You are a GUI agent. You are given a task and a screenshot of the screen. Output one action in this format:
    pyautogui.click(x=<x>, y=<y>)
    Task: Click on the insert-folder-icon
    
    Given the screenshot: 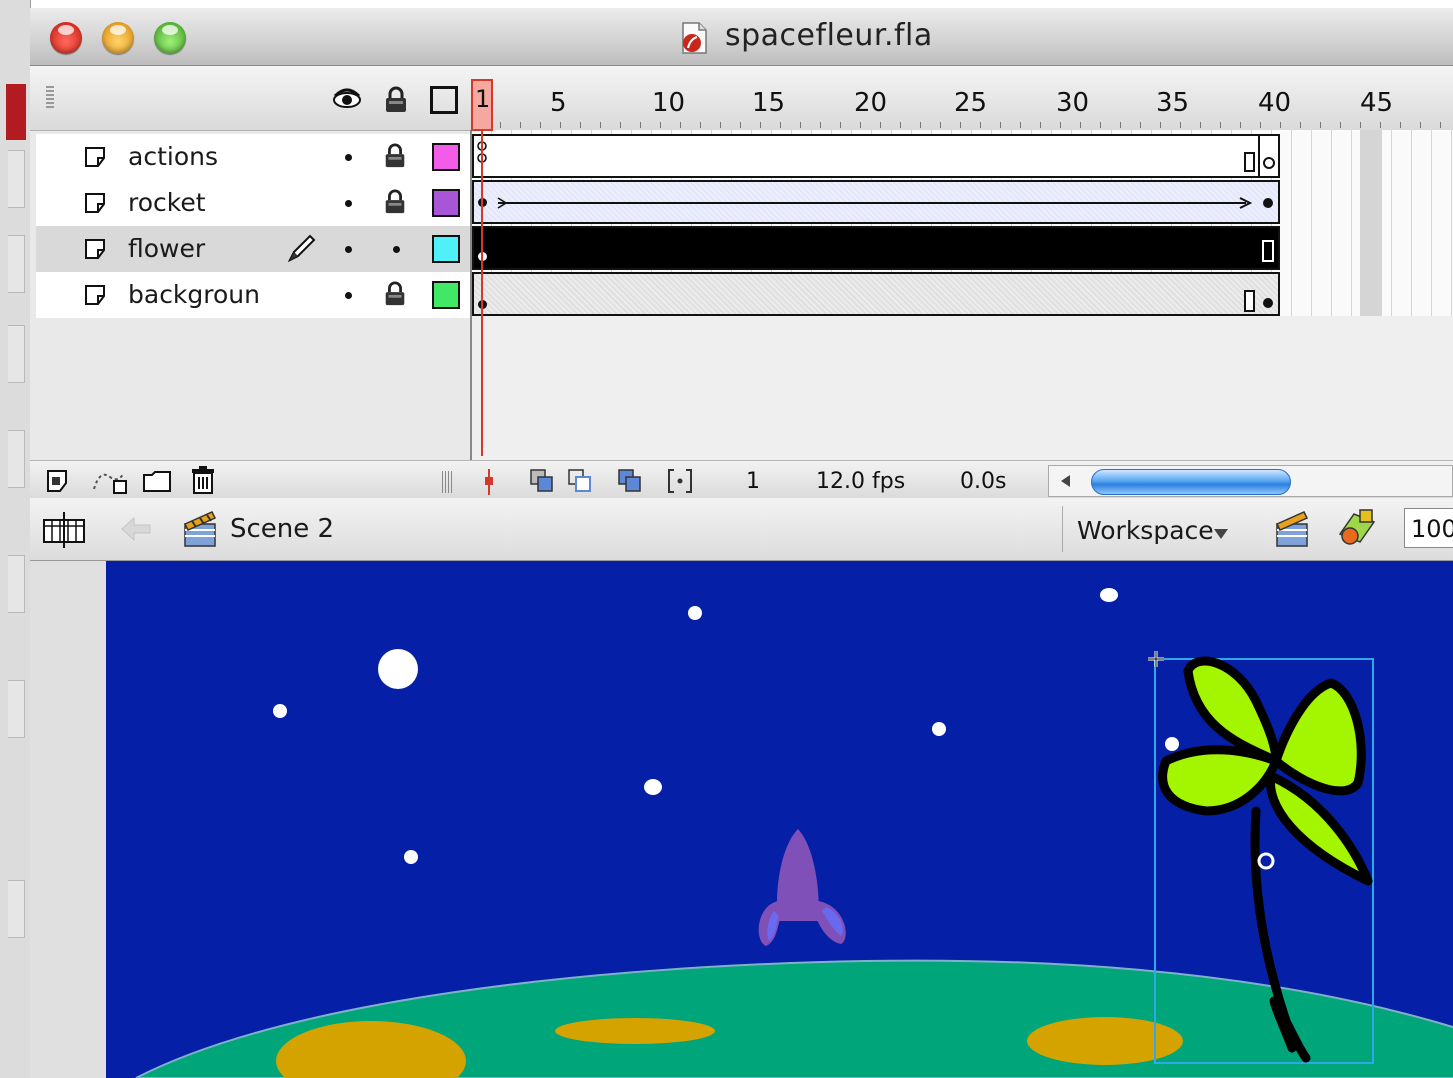 What is the action you would take?
    pyautogui.click(x=157, y=481)
    